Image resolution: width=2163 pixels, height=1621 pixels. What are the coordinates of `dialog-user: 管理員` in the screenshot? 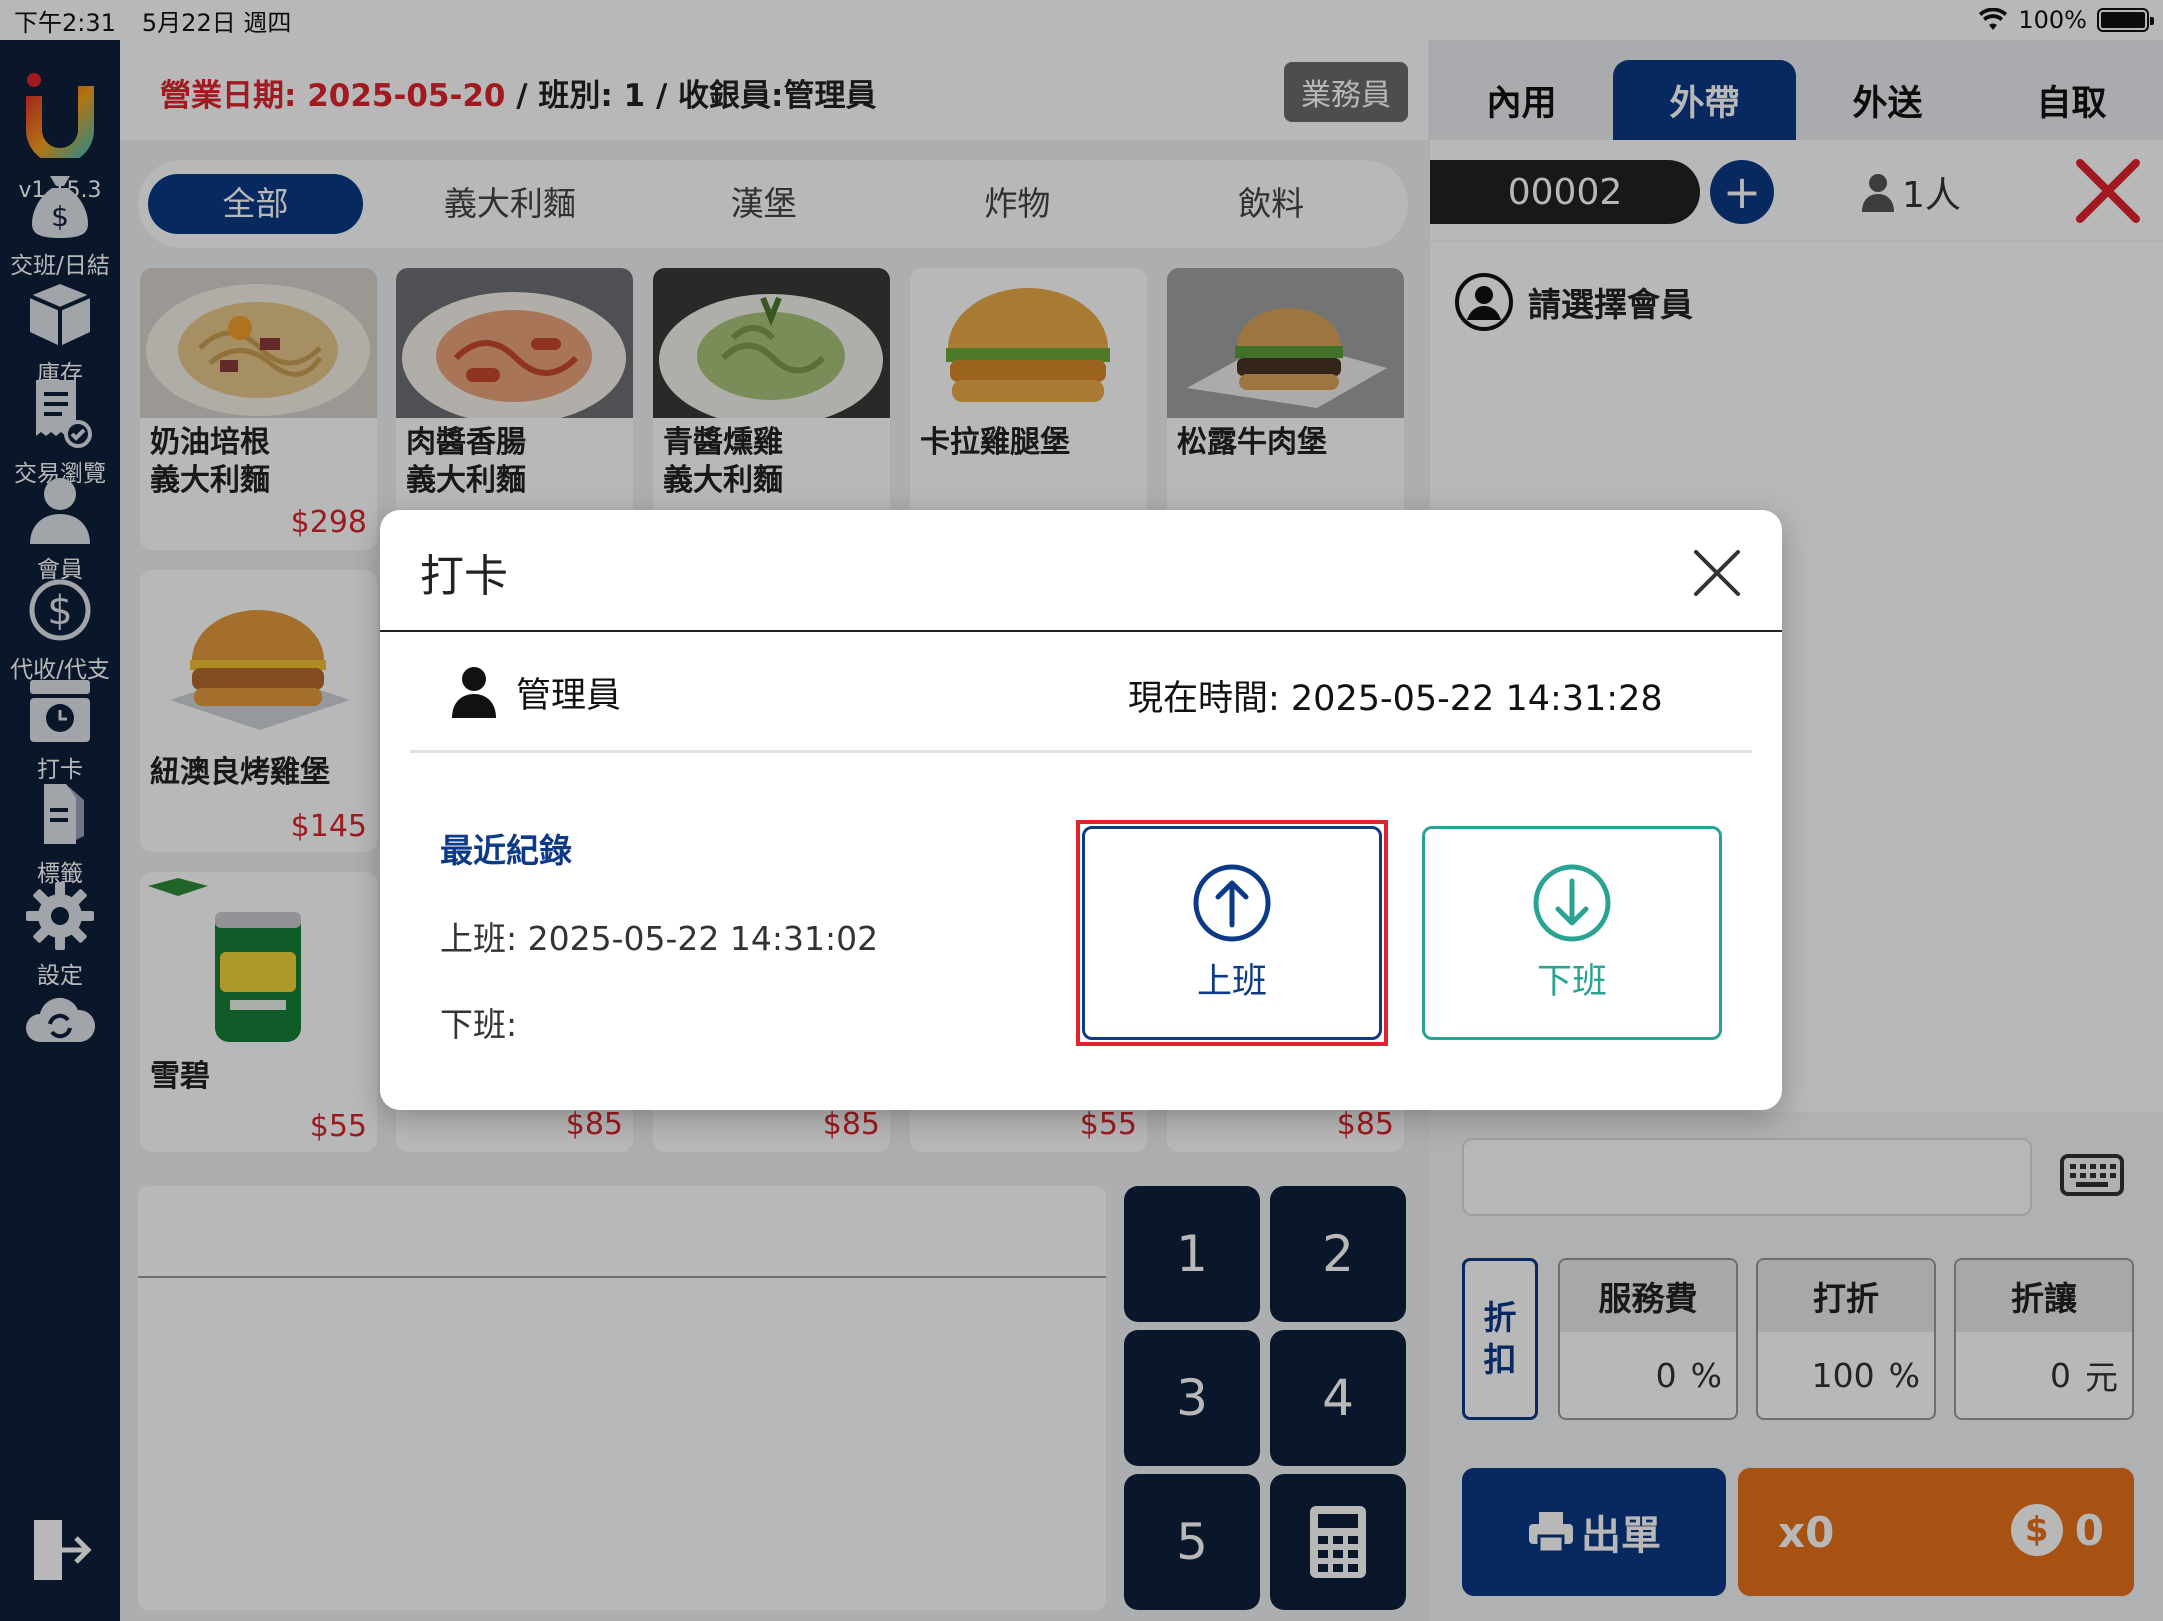 It's located at (535, 692).